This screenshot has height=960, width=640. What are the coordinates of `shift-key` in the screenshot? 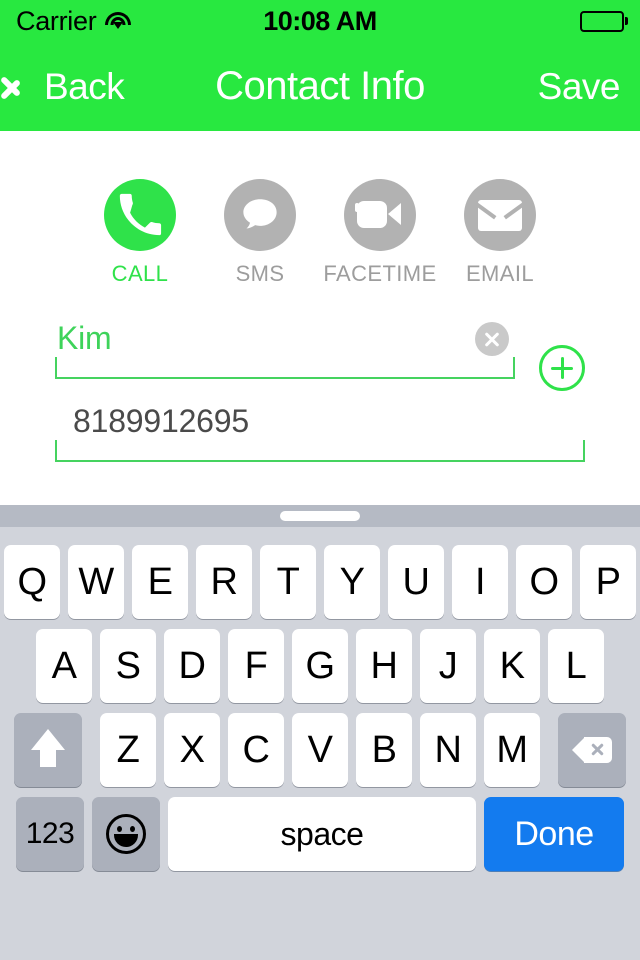 It's located at (48, 750).